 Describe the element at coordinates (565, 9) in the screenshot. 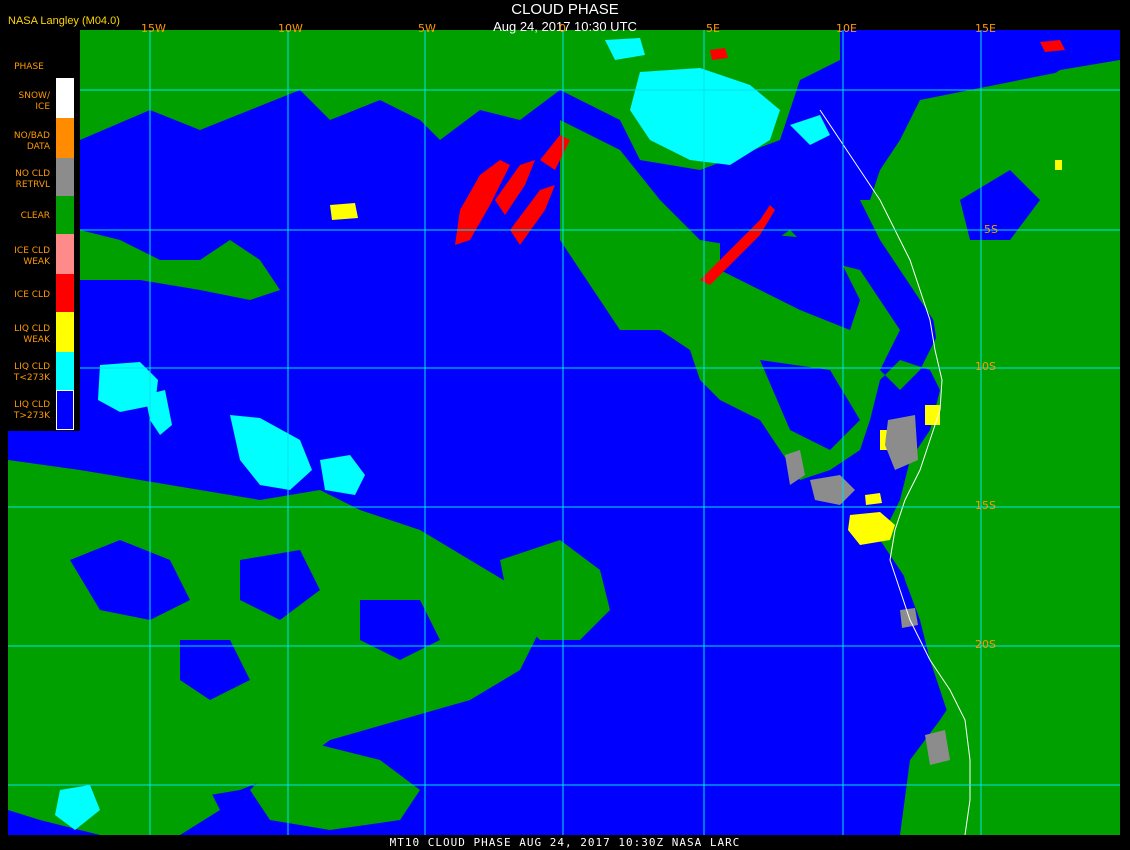

I see `page-title: CLOUD PHASE` at that location.